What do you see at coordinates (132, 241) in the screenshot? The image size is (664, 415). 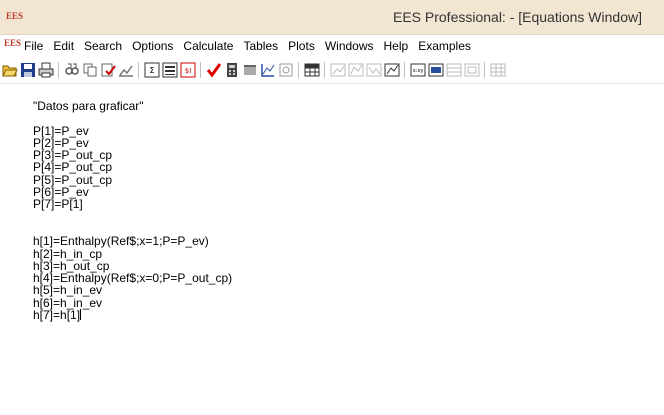 I see `equation-line: h[1]=Enthalpy(Ref$;x=1;P=P_ev)` at bounding box center [132, 241].